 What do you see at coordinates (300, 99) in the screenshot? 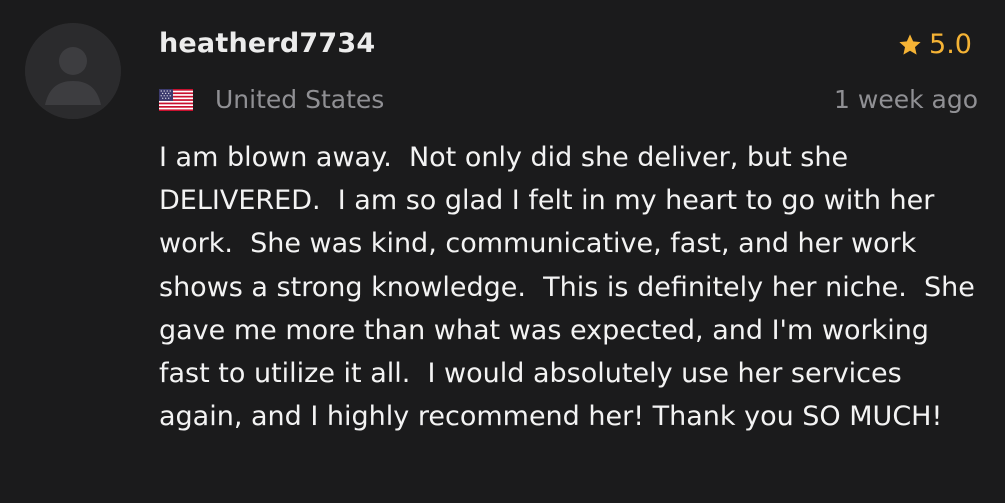
I see `country-name: United States` at bounding box center [300, 99].